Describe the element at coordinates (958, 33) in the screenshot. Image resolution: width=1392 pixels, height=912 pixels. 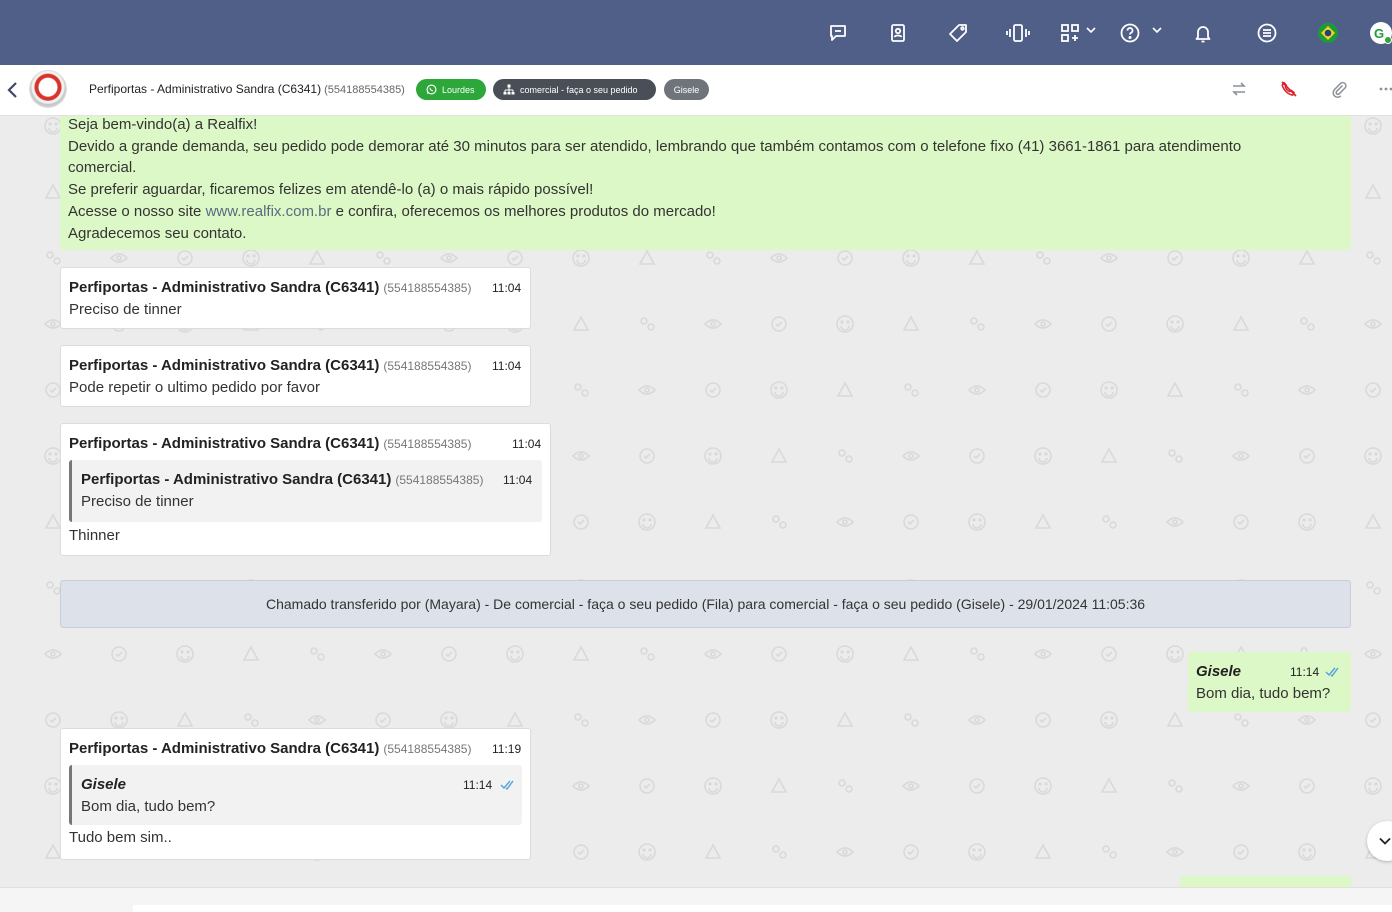
I see `tag-icon` at that location.